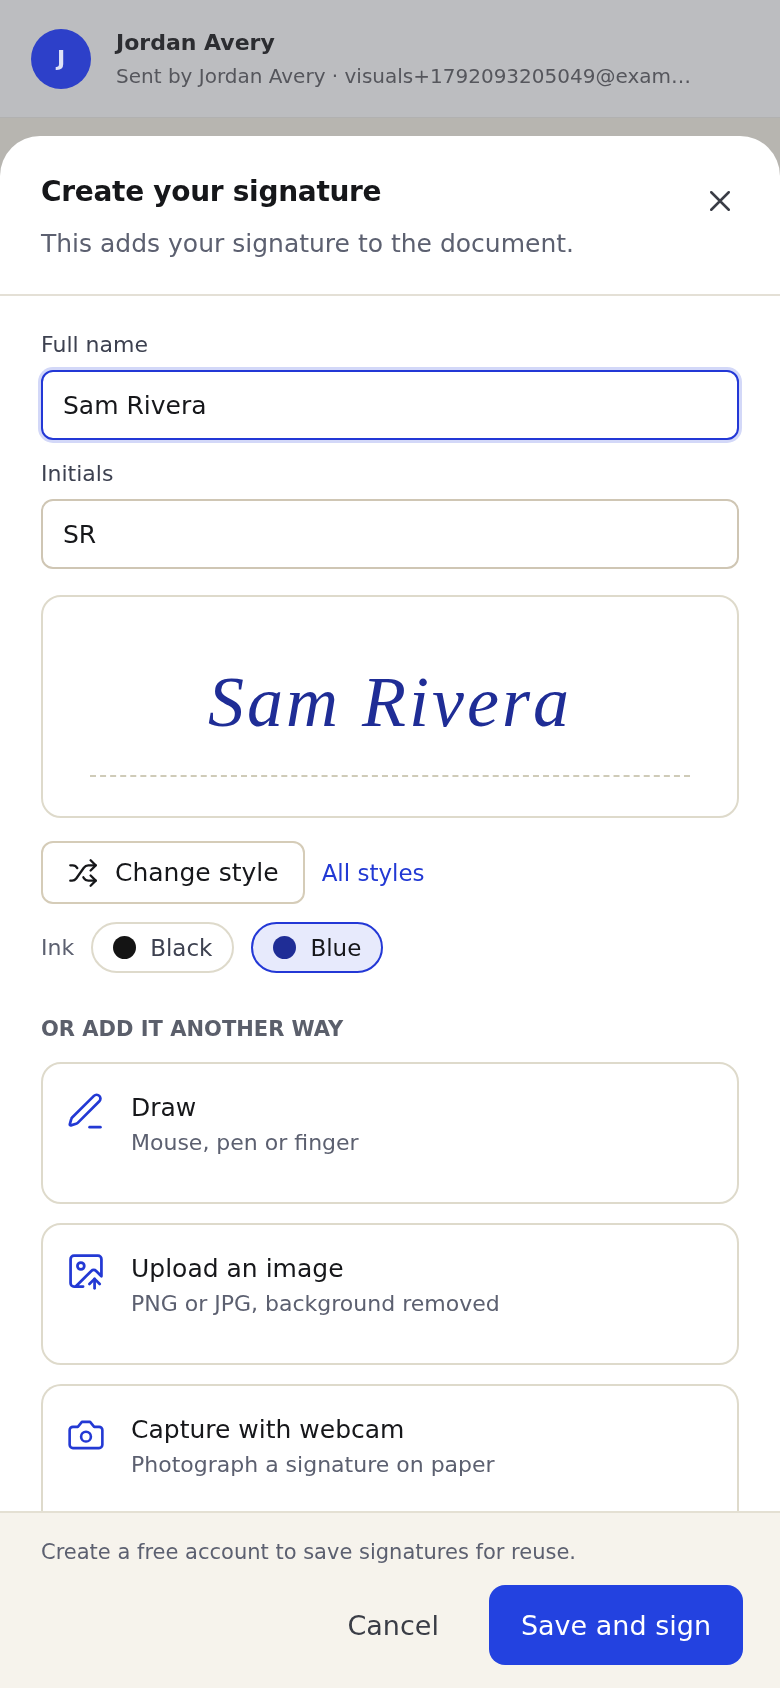 The height and width of the screenshot is (1688, 780). What do you see at coordinates (390, 702) in the screenshot?
I see `signature-text: Sam Rivera` at bounding box center [390, 702].